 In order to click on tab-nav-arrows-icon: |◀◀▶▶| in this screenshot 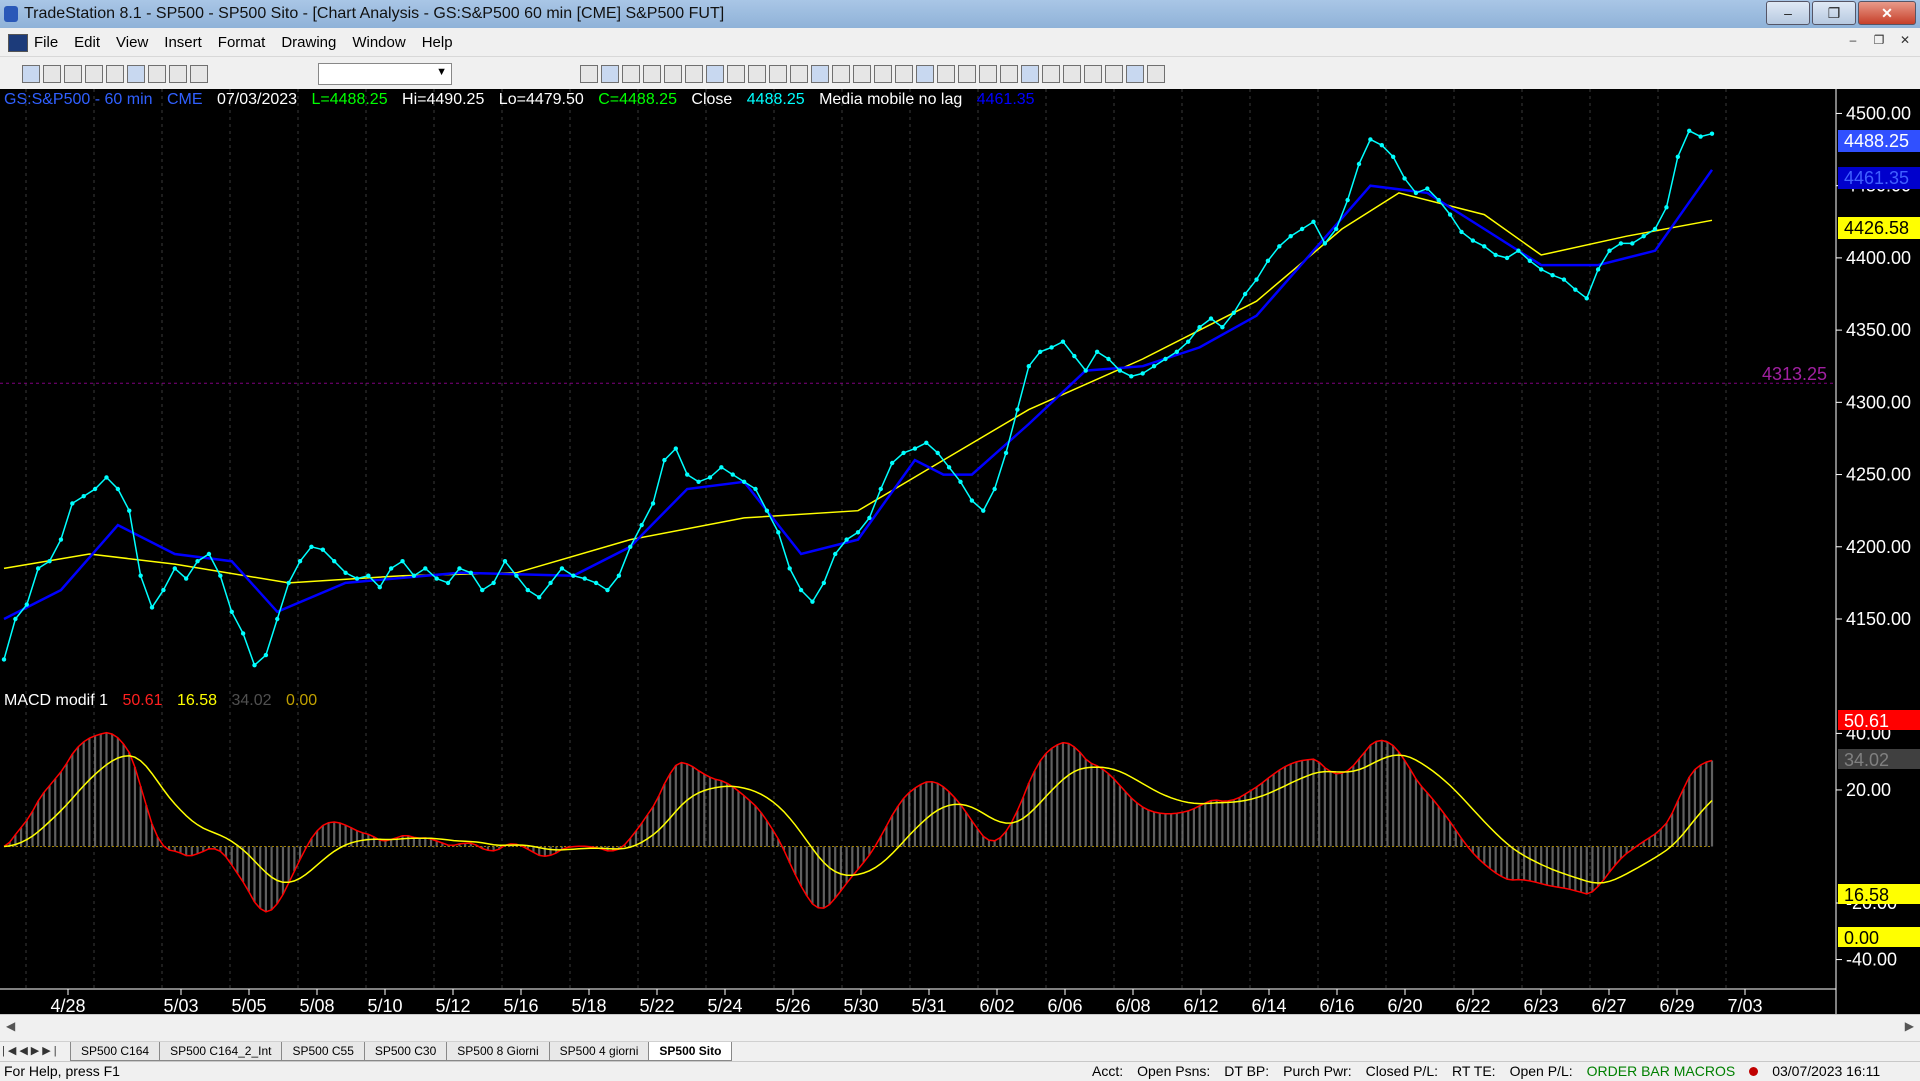, I will do `click(31, 1050)`.